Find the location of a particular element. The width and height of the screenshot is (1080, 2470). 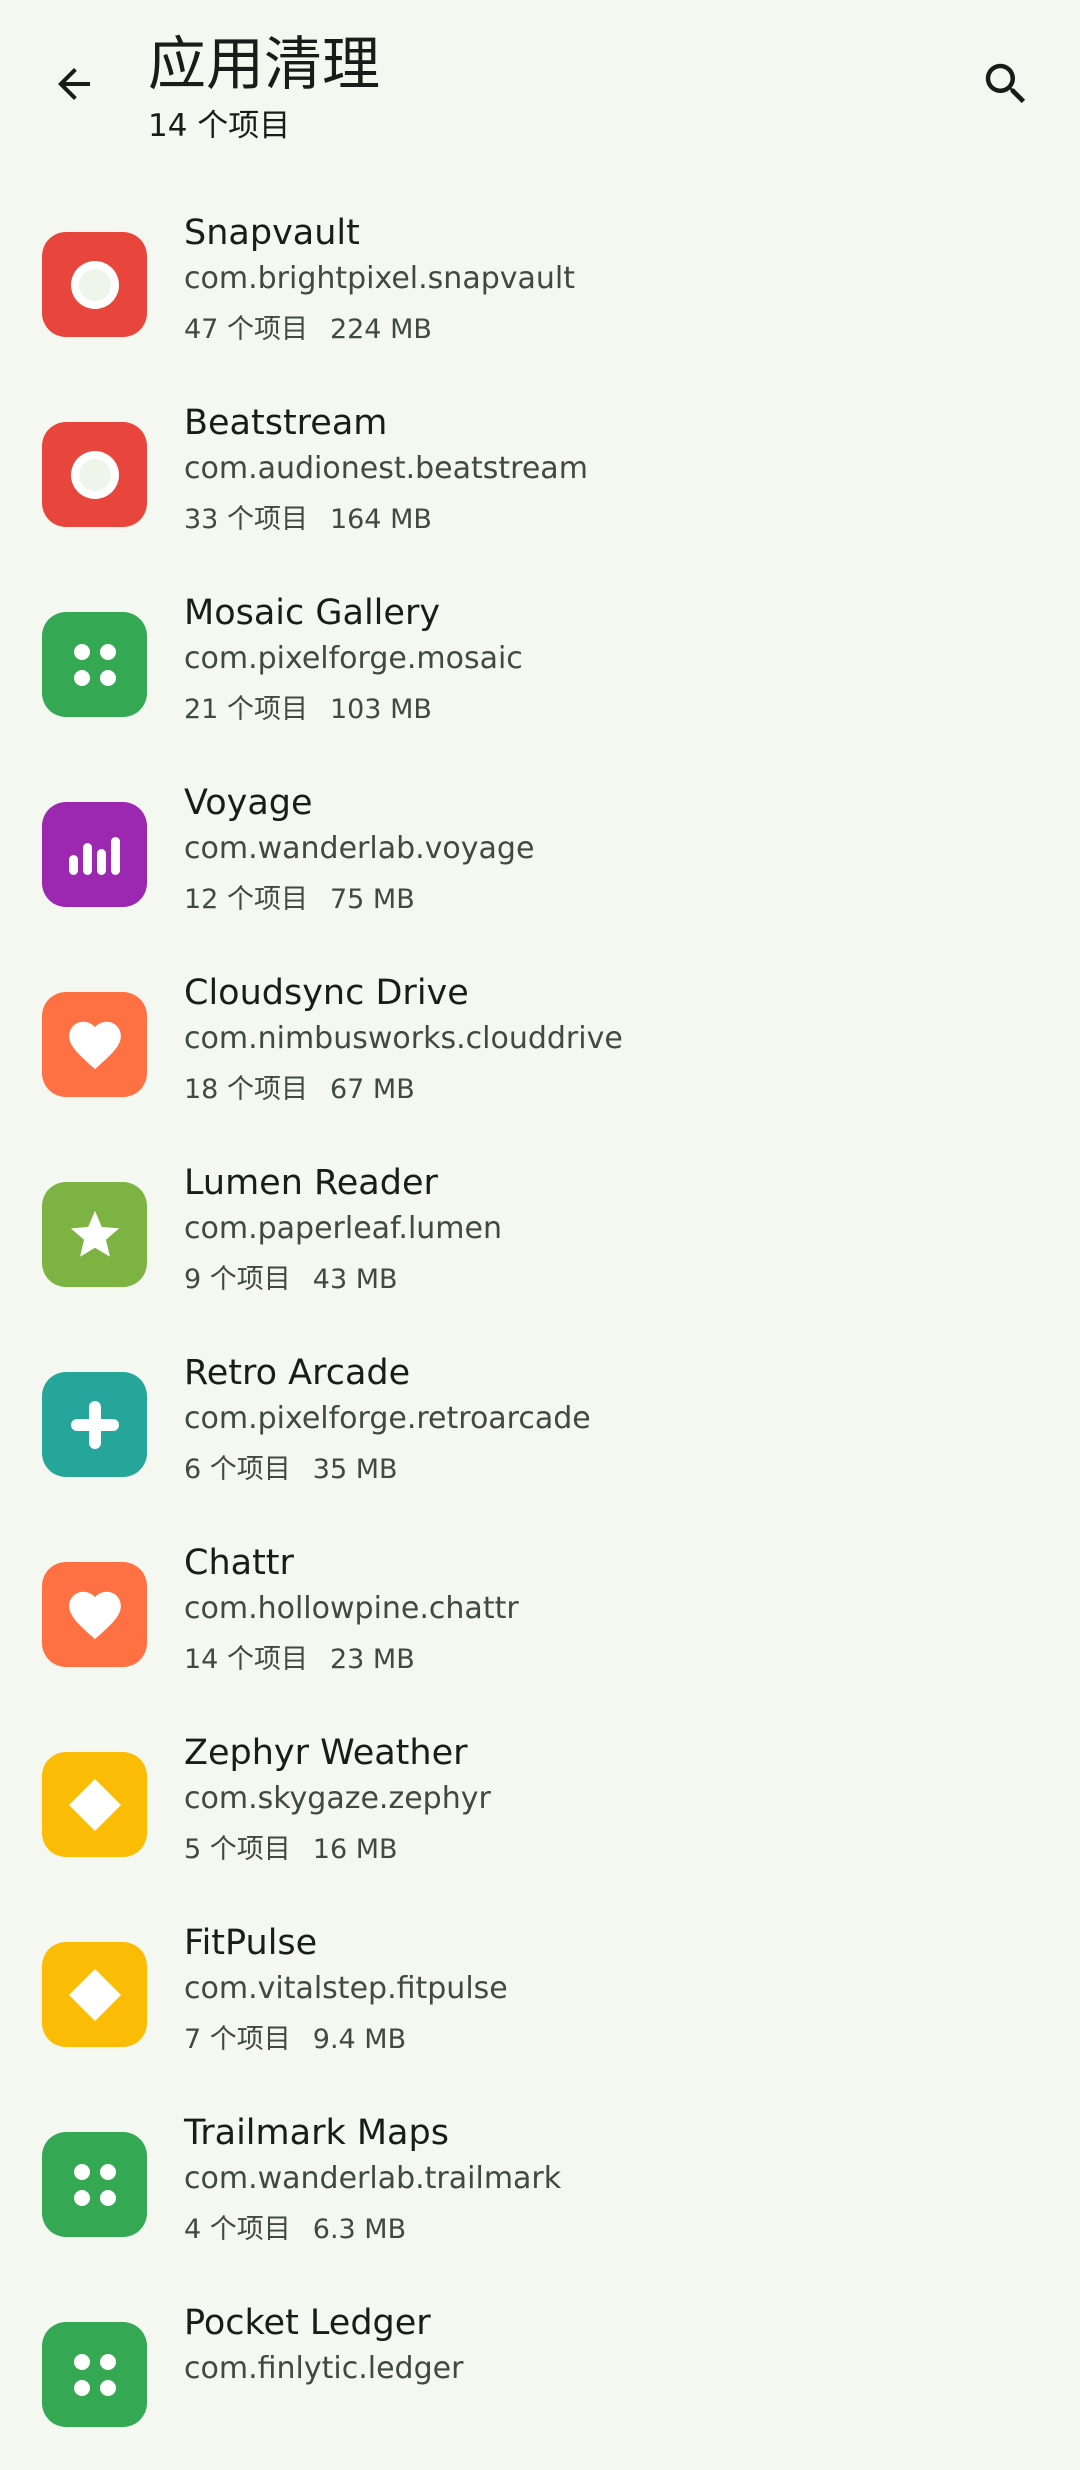

app-package: com.brightpixel.snapvault is located at coordinates (379, 278).